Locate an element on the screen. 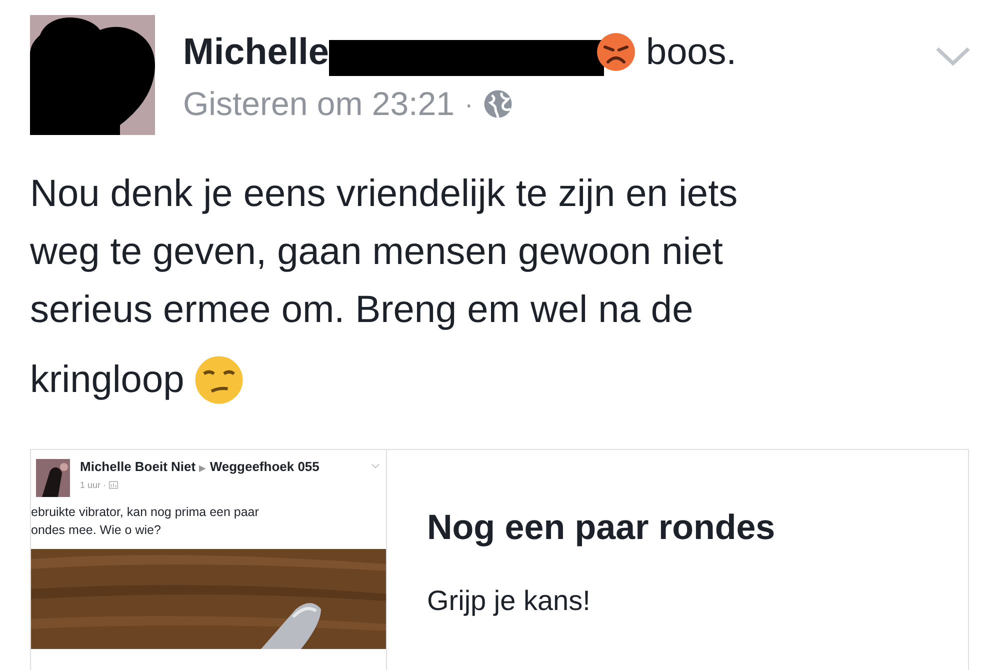 This screenshot has width=1000, height=670. post-author-line: Michelle Boeit Niet ▶ Weggeefhoek 055 is located at coordinates (200, 467).